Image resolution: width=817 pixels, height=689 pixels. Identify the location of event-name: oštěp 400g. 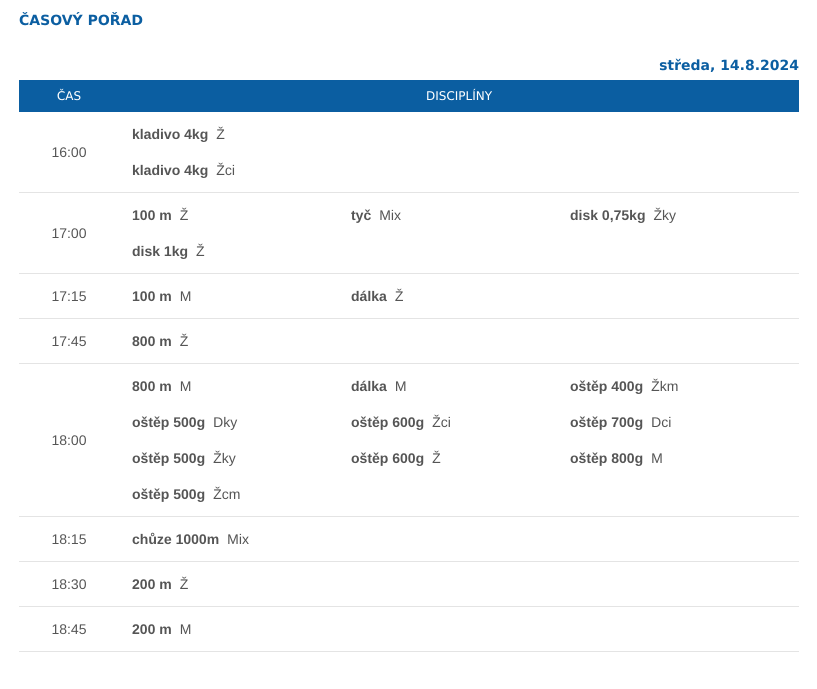
(607, 386).